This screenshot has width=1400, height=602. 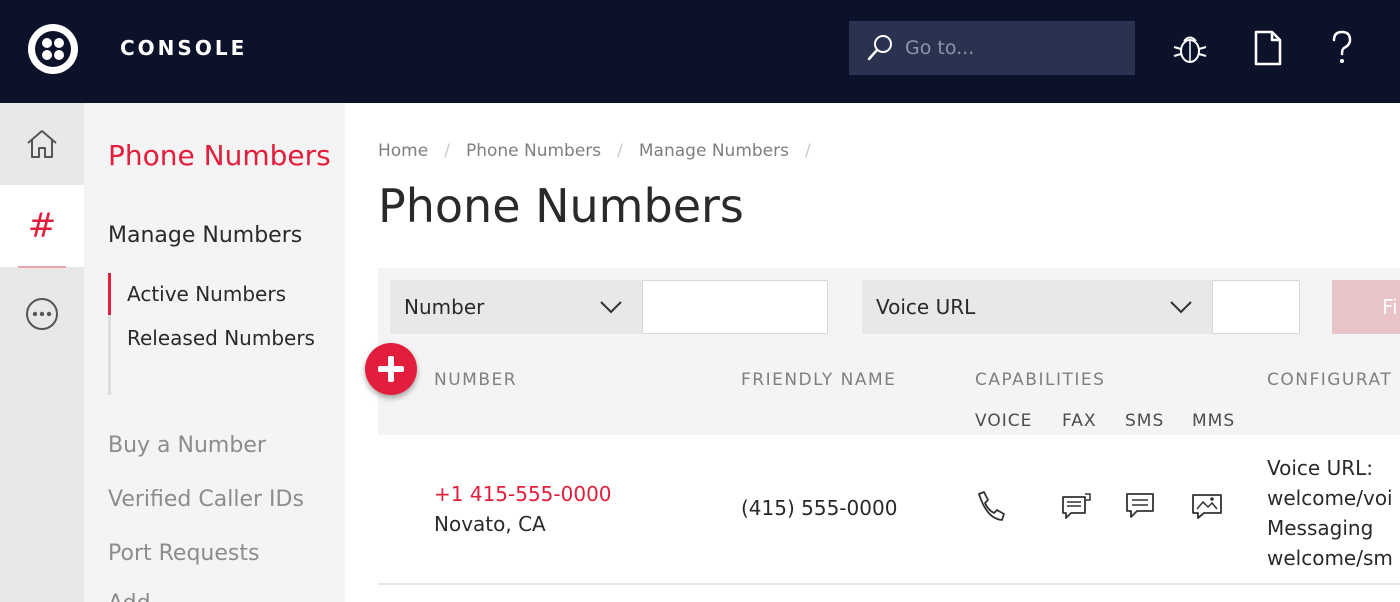 What do you see at coordinates (53, 49) in the screenshot?
I see `twilio-logo-icon` at bounding box center [53, 49].